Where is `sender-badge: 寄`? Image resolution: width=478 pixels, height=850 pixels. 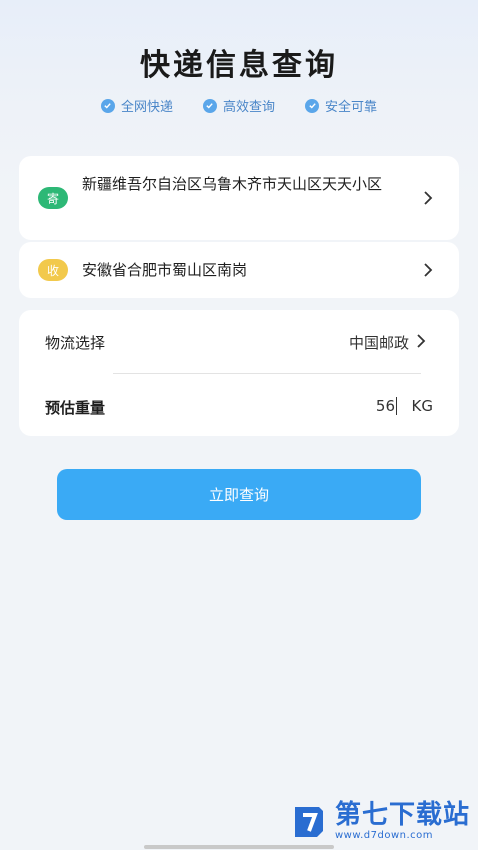
sender-badge: 寄 is located at coordinates (53, 198).